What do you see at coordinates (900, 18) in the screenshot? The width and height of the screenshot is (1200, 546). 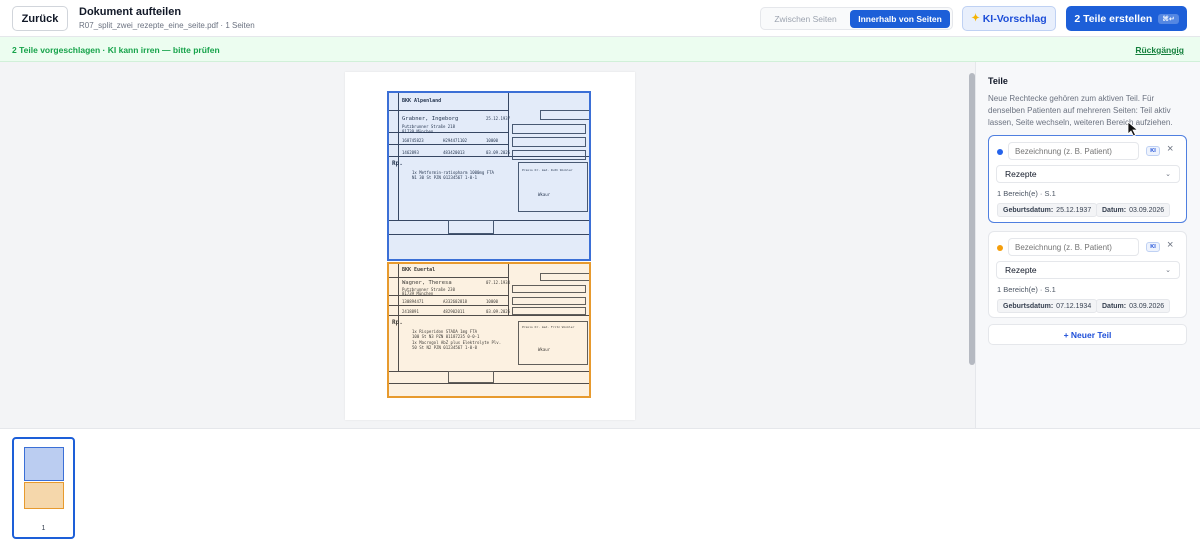 I see `mode-within-pages-button: Innerhalb von Seiten` at bounding box center [900, 18].